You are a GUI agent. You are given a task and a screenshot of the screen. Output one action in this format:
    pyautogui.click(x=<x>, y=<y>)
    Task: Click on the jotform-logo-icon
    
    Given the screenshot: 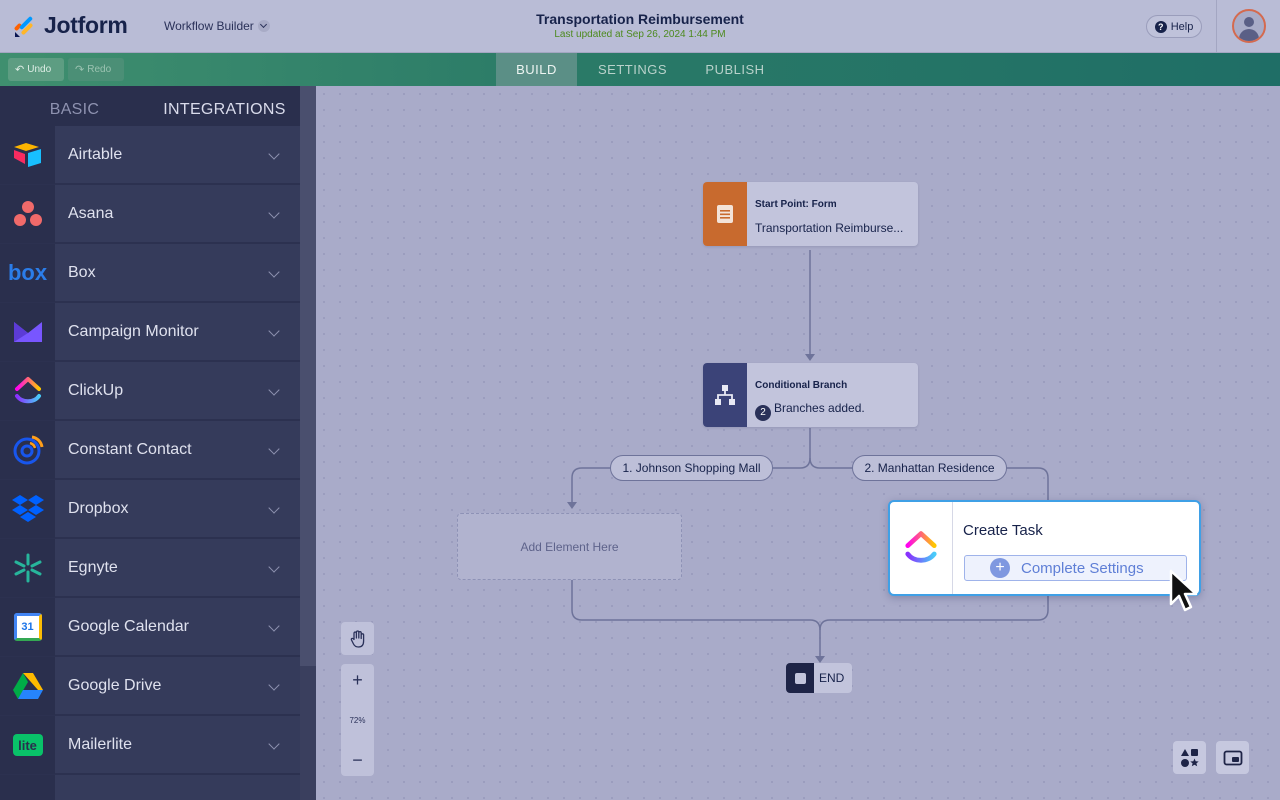 What is the action you would take?
    pyautogui.click(x=23, y=26)
    